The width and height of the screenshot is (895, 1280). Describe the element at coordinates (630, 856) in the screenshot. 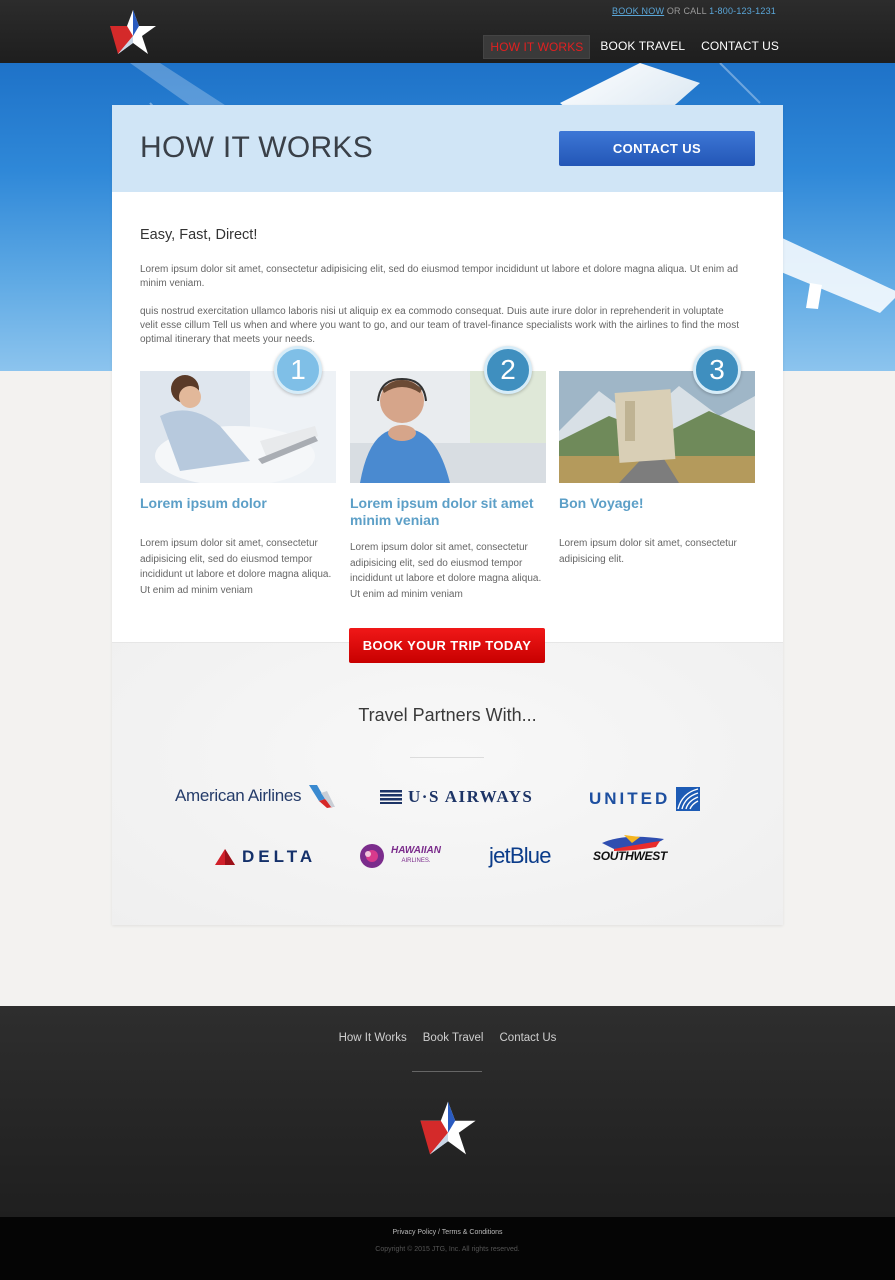

I see `southwest-name: SOUTHWEST` at that location.